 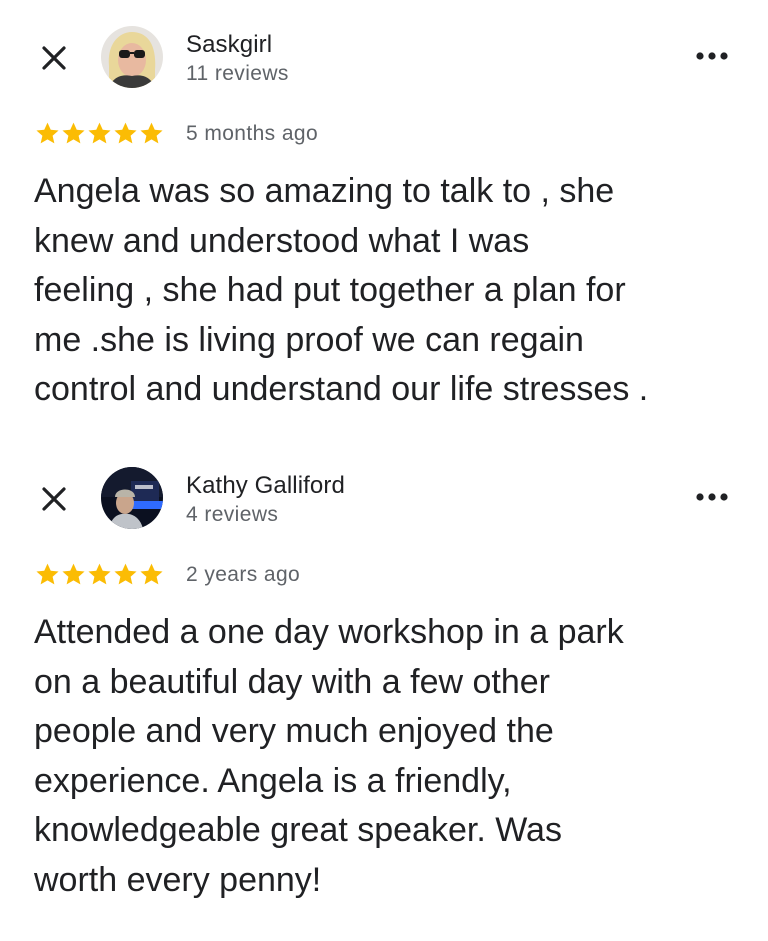 I want to click on author-review-count: 4 reviews, so click(x=232, y=514).